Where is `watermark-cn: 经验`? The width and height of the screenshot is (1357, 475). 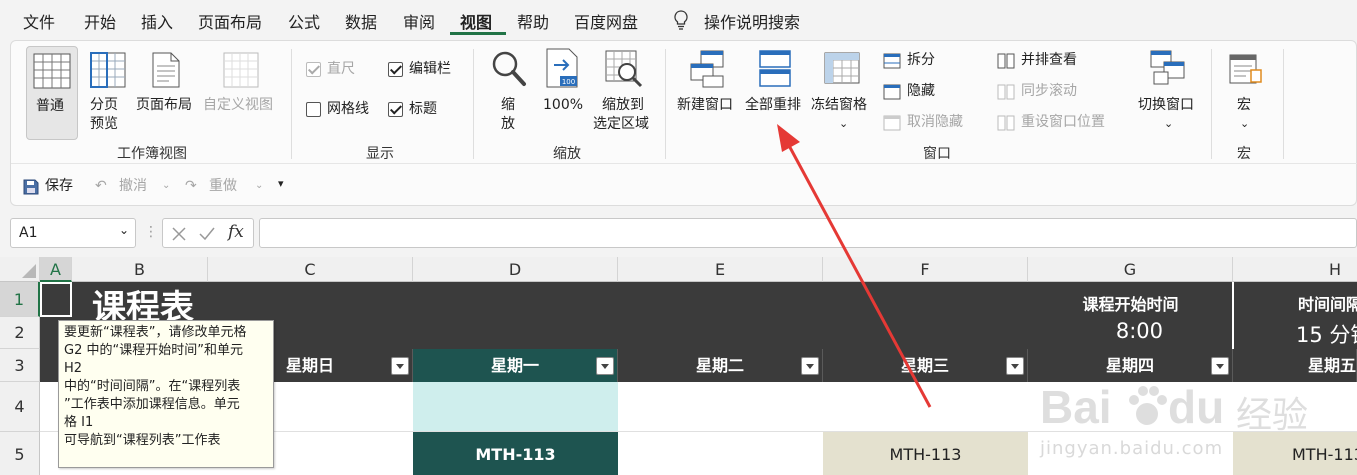 watermark-cn: 经验 is located at coordinates (1272, 415).